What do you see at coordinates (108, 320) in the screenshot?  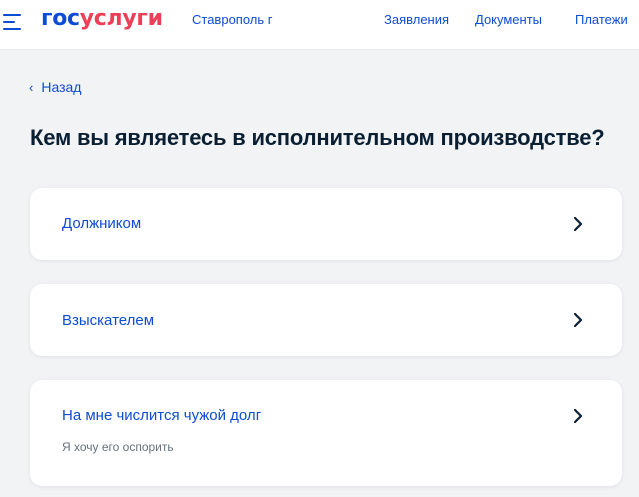 I see `option-label: Взыскателем` at bounding box center [108, 320].